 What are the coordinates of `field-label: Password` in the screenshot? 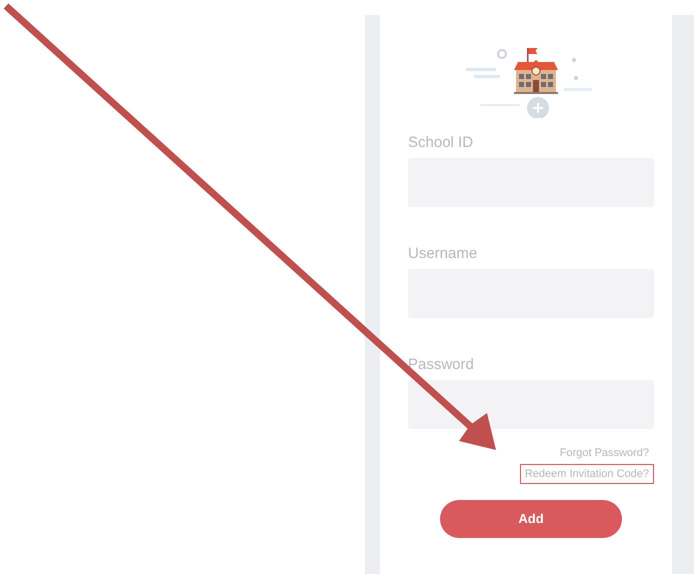 It's located at (441, 365).